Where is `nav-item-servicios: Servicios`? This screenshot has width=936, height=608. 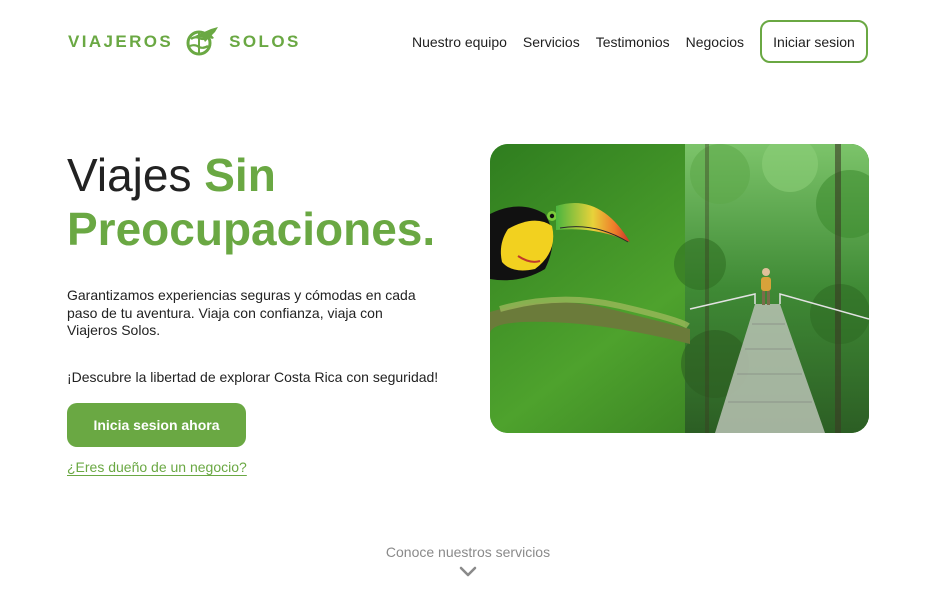
nav-item-servicios: Servicios is located at coordinates (551, 42).